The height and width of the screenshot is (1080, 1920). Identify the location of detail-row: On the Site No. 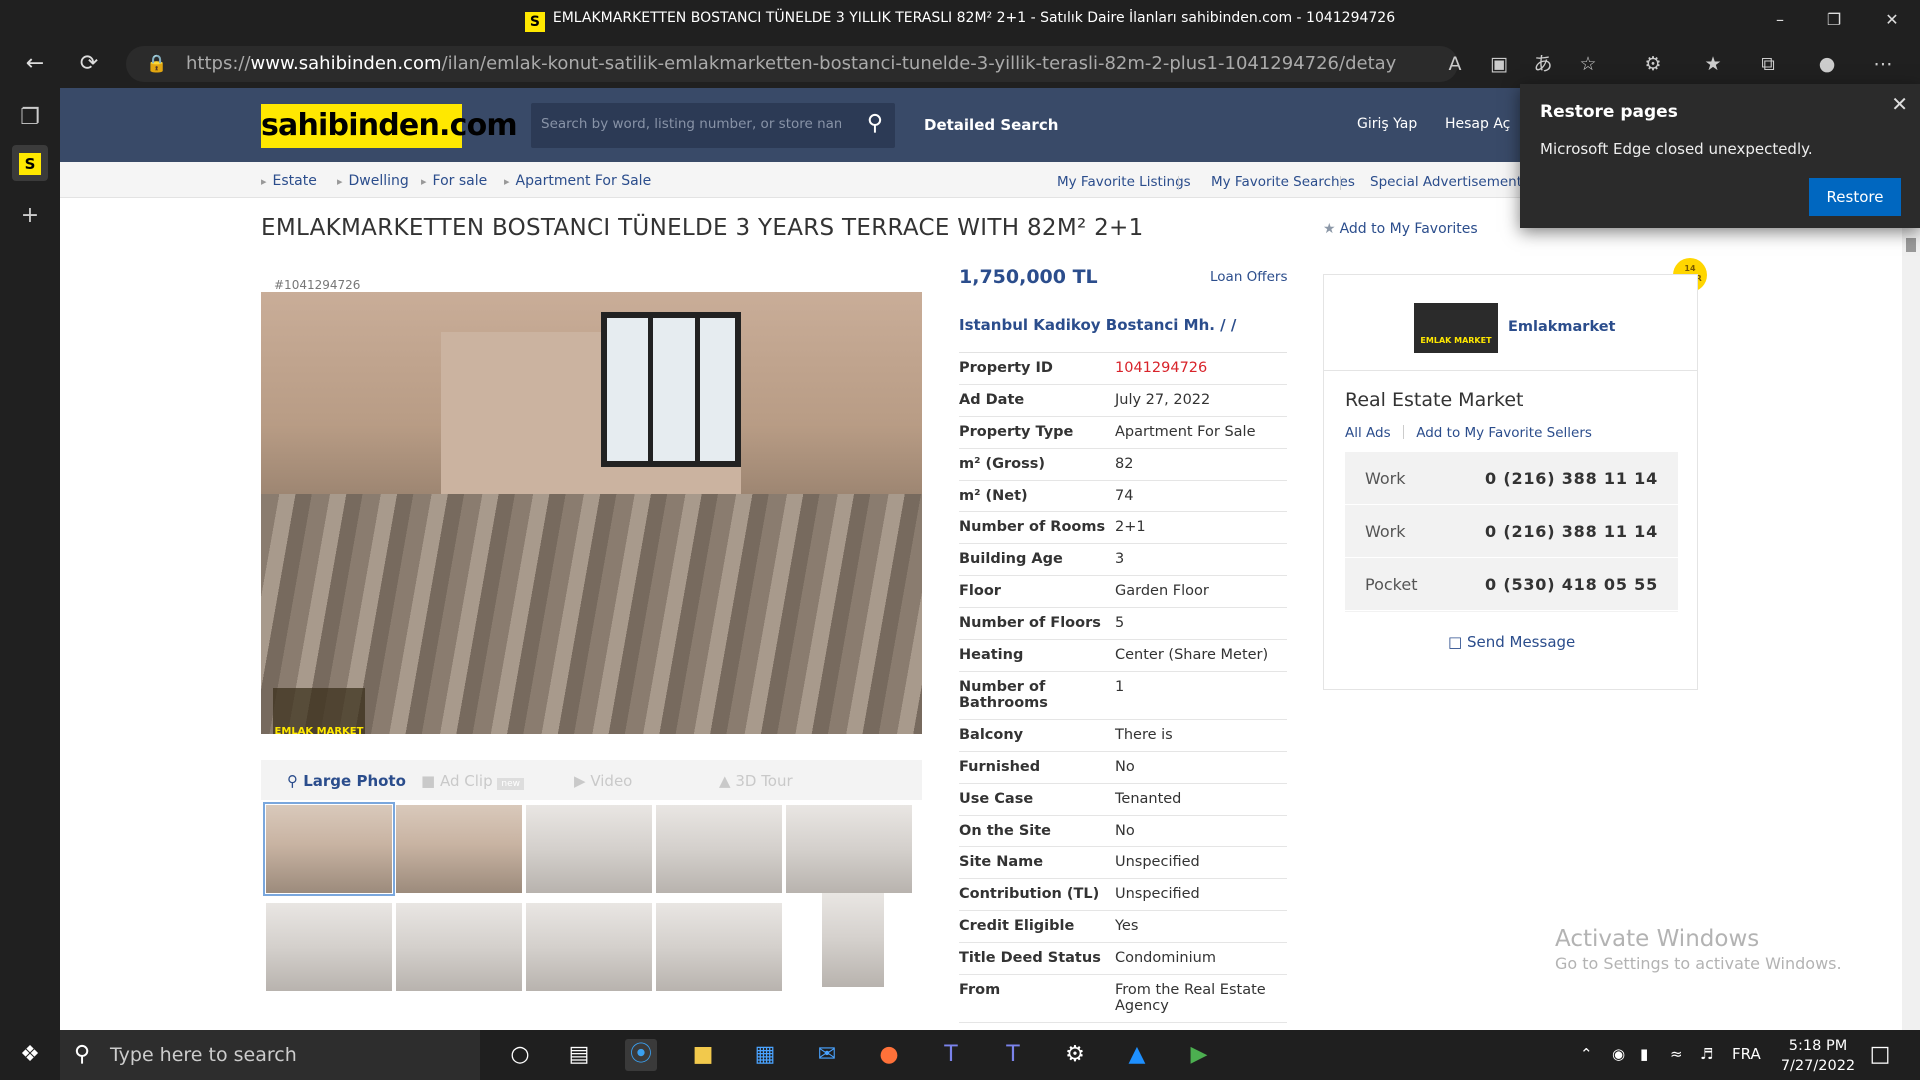
(1123, 832).